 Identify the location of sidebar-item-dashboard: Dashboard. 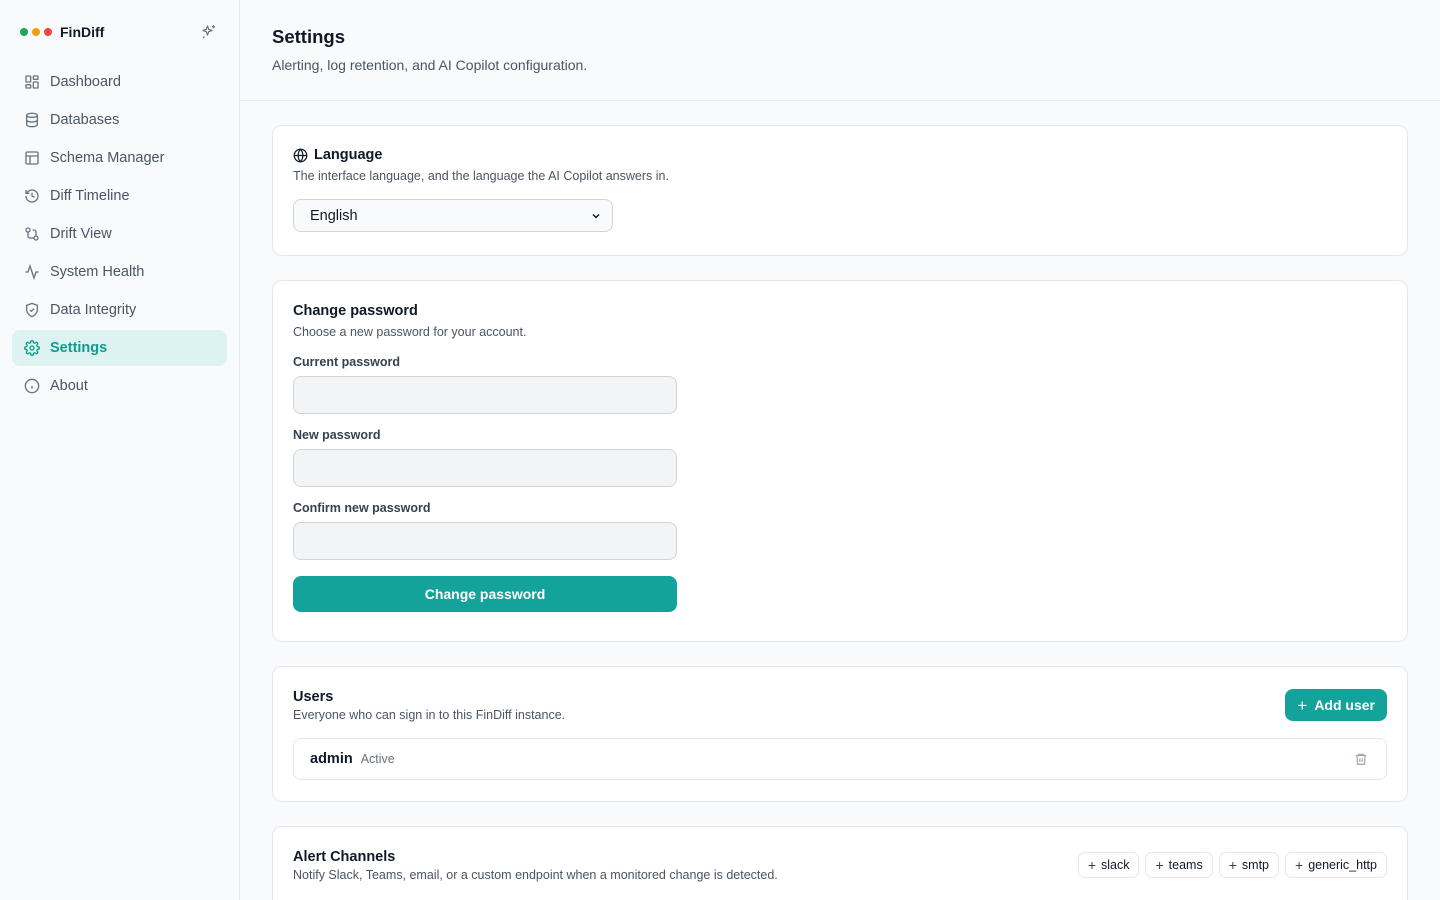
(119, 82).